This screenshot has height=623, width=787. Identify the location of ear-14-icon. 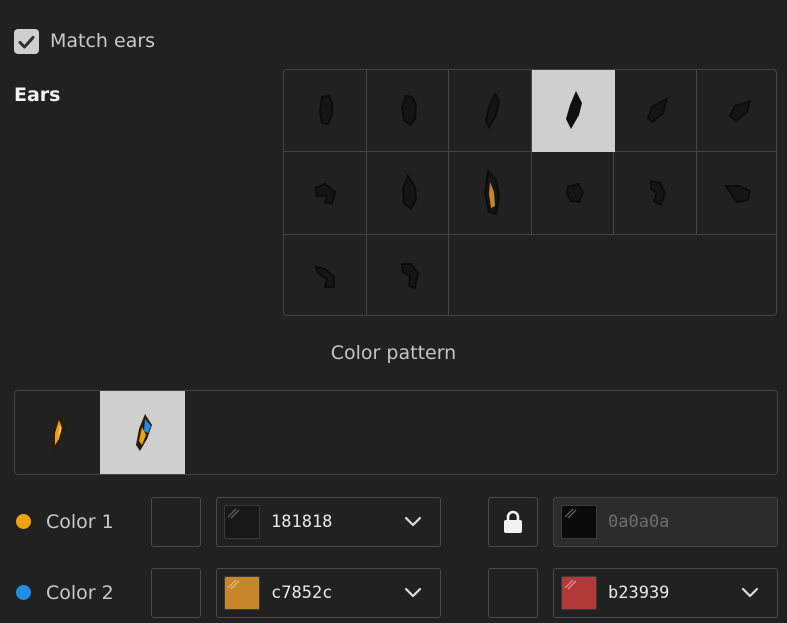
(409, 276).